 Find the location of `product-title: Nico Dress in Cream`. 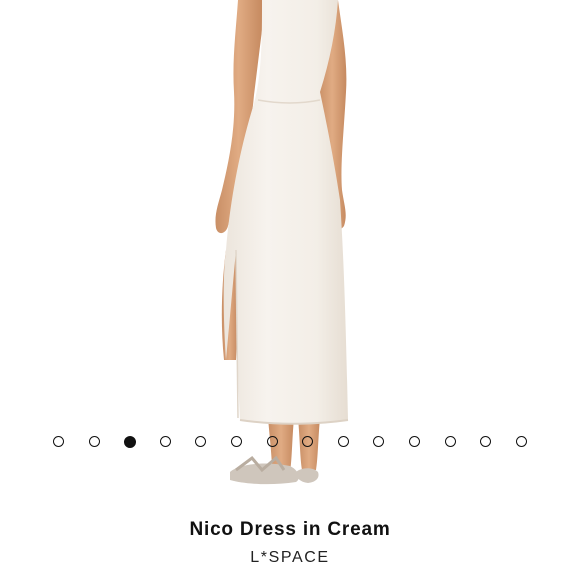

product-title: Nico Dress in Cream is located at coordinates (290, 530).